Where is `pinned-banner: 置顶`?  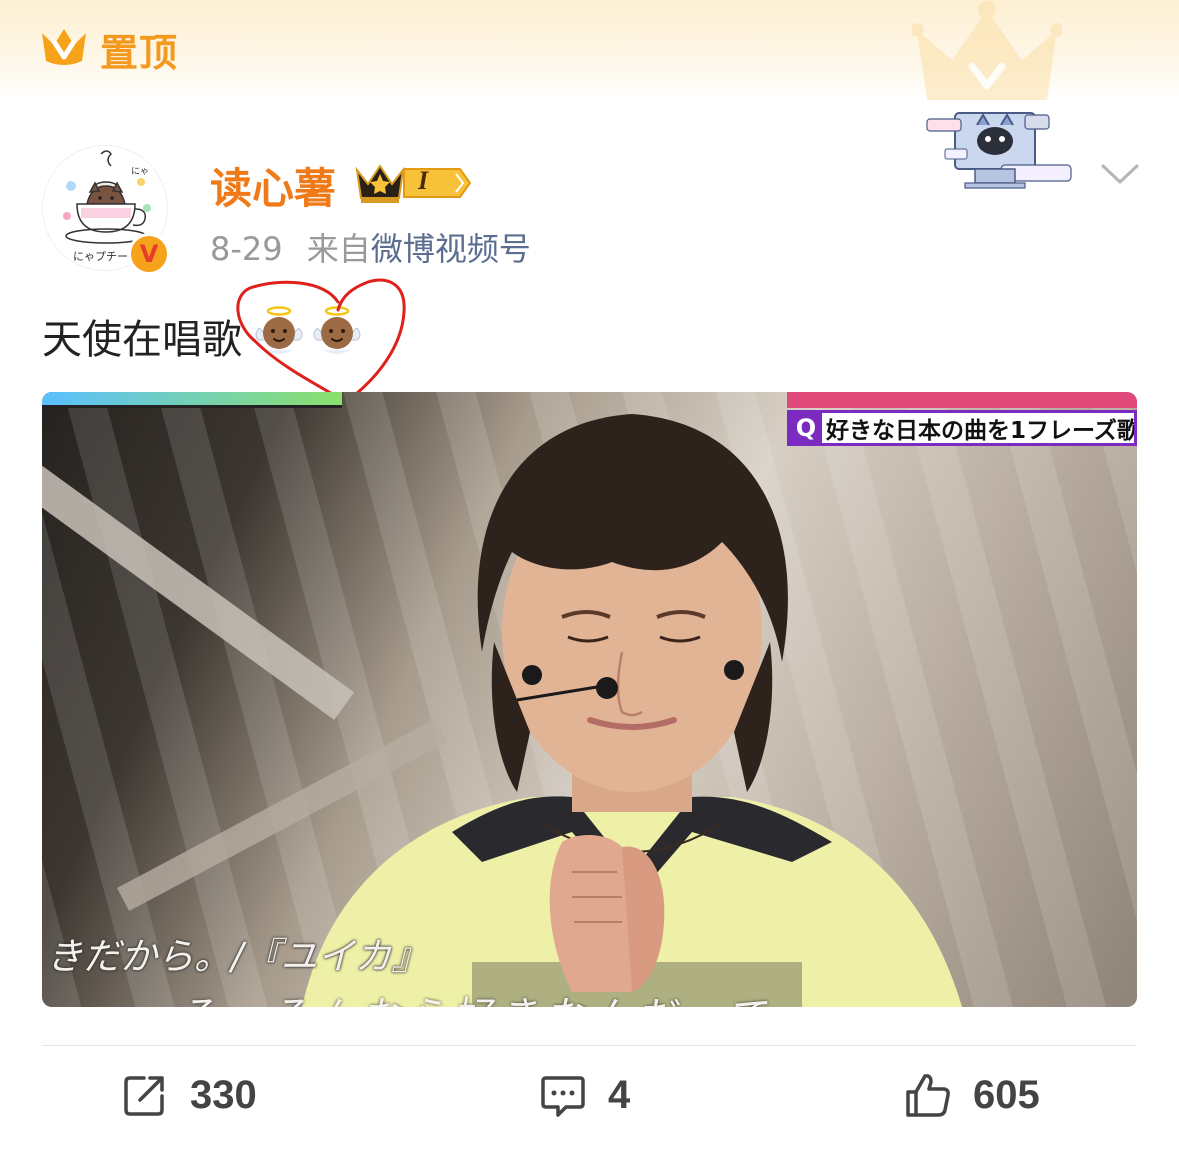 pinned-banner: 置顶 is located at coordinates (589, 50).